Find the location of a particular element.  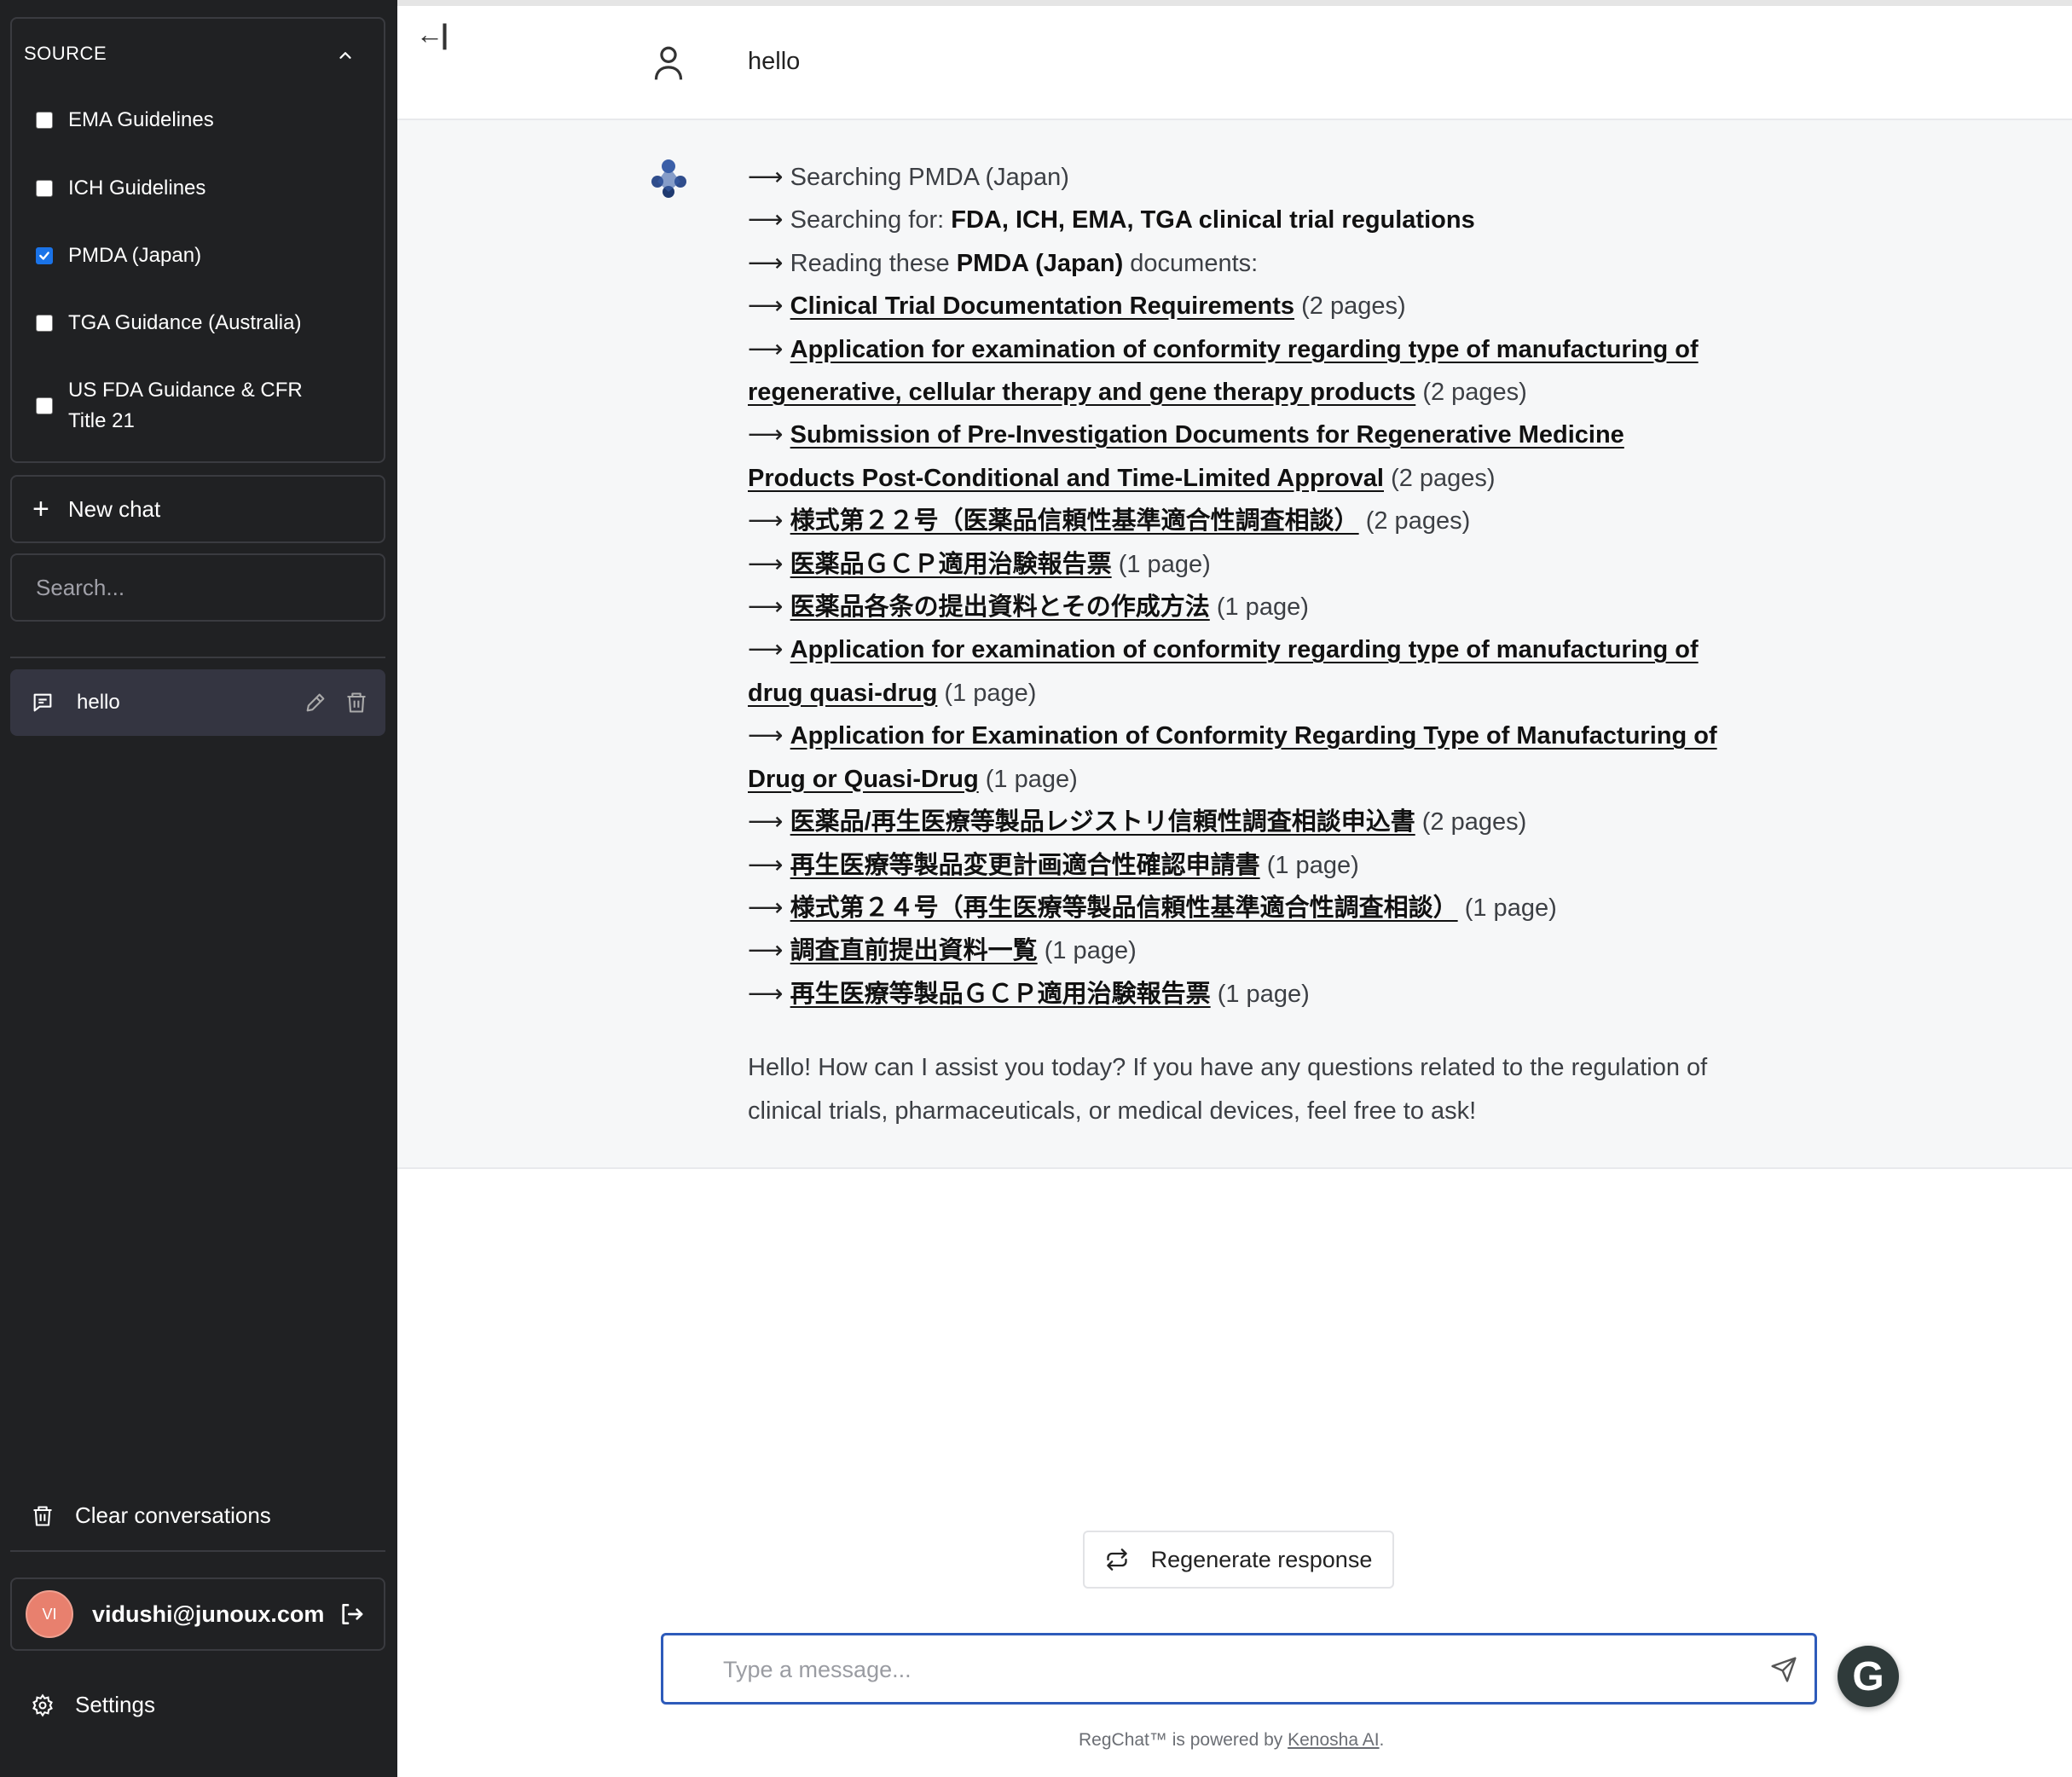

regenerate-response-button: Regenerate response is located at coordinates (1238, 1560).